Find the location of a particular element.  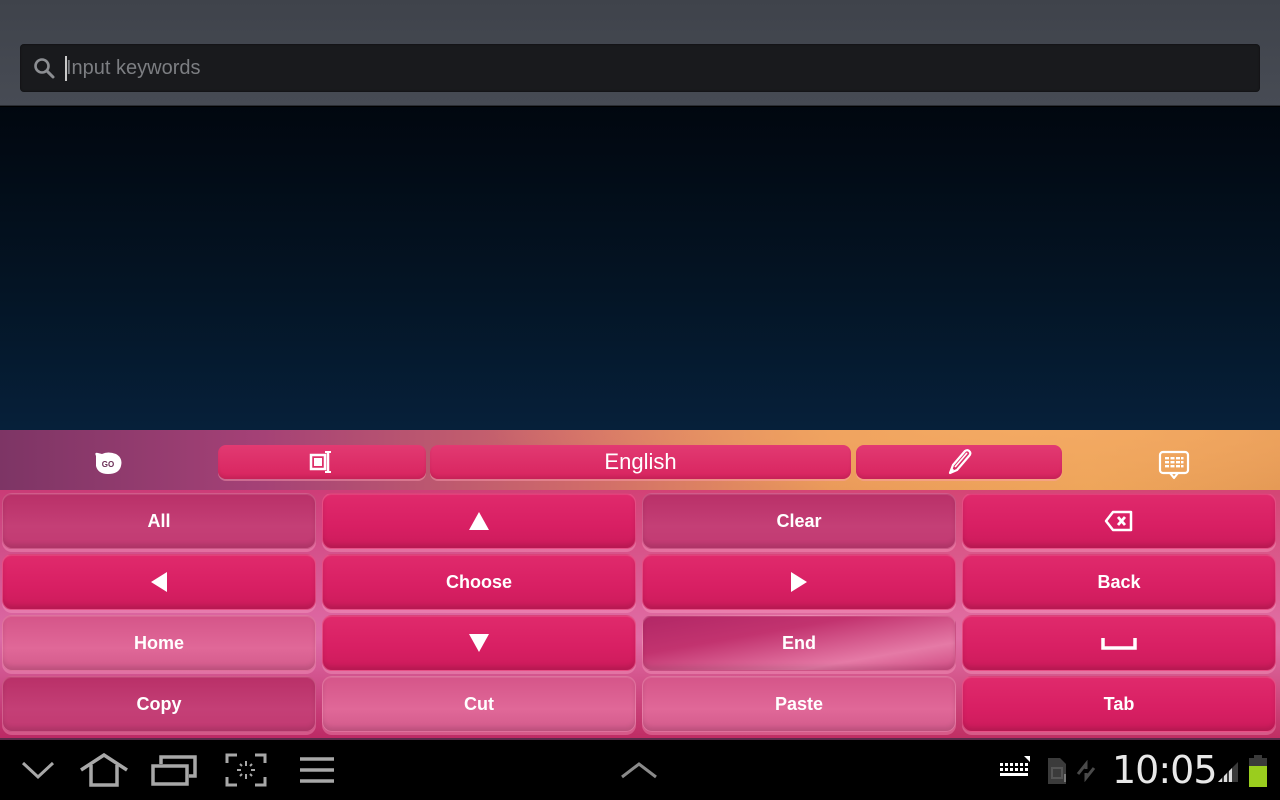

go-keyboard-logo-icon: GO is located at coordinates (108, 463).